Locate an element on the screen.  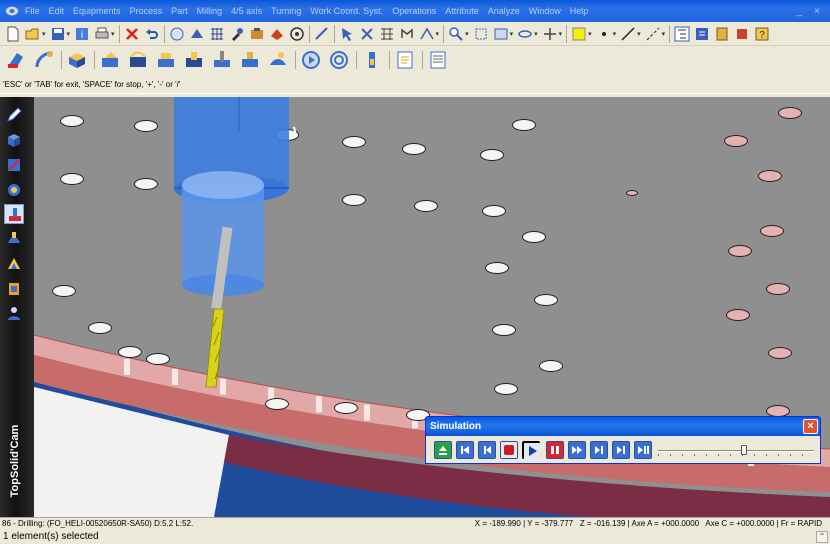
machining-icon is located at coordinates (16, 60).